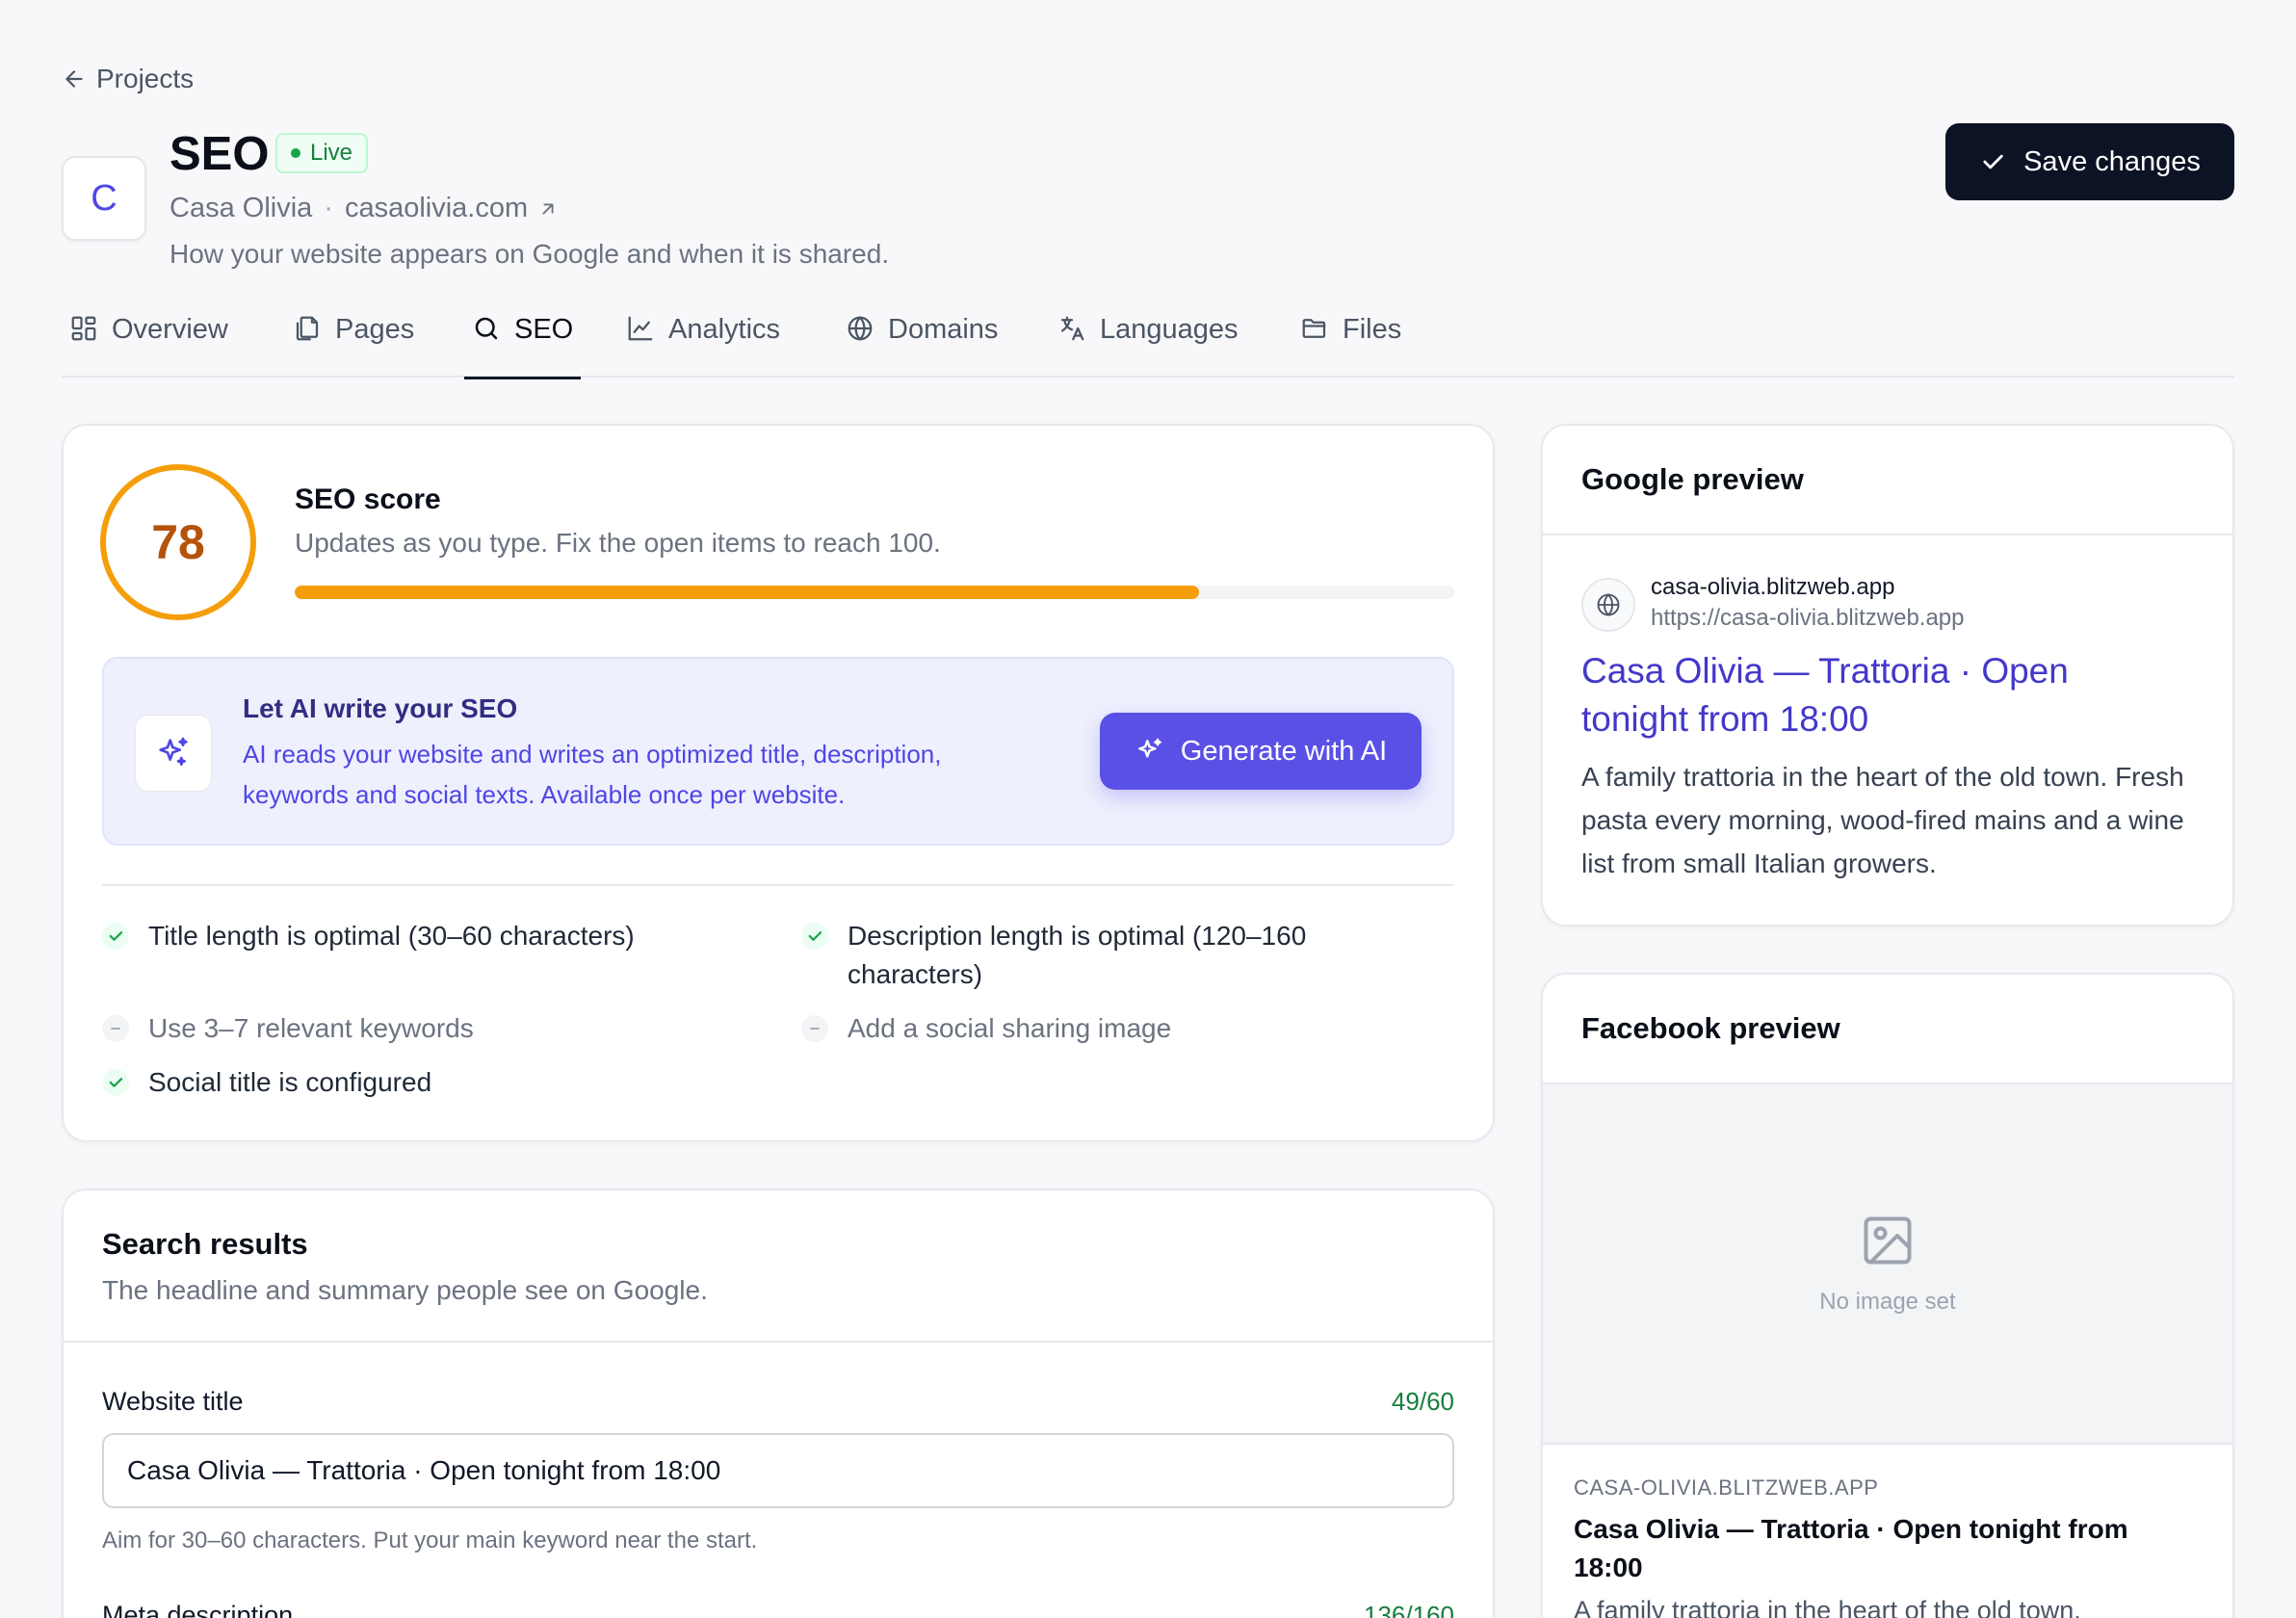 This screenshot has width=2296, height=1618. What do you see at coordinates (198, 1609) in the screenshot?
I see `meta-description-label: Meta description` at bounding box center [198, 1609].